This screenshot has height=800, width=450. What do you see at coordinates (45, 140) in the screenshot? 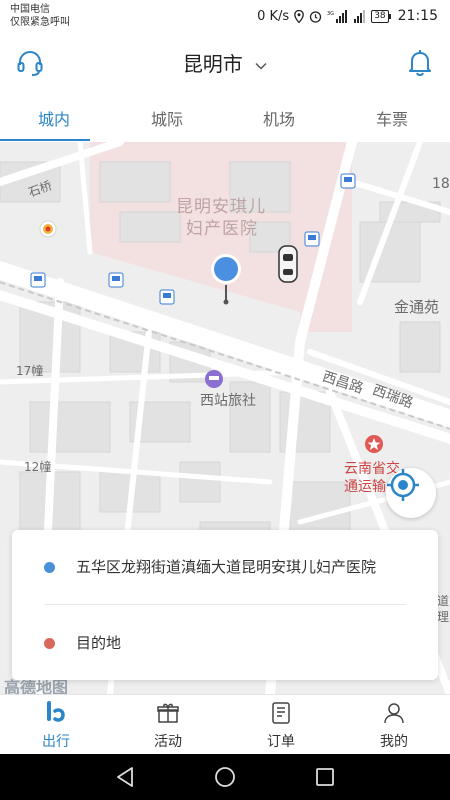
I see `active-tab-indicator` at bounding box center [45, 140].